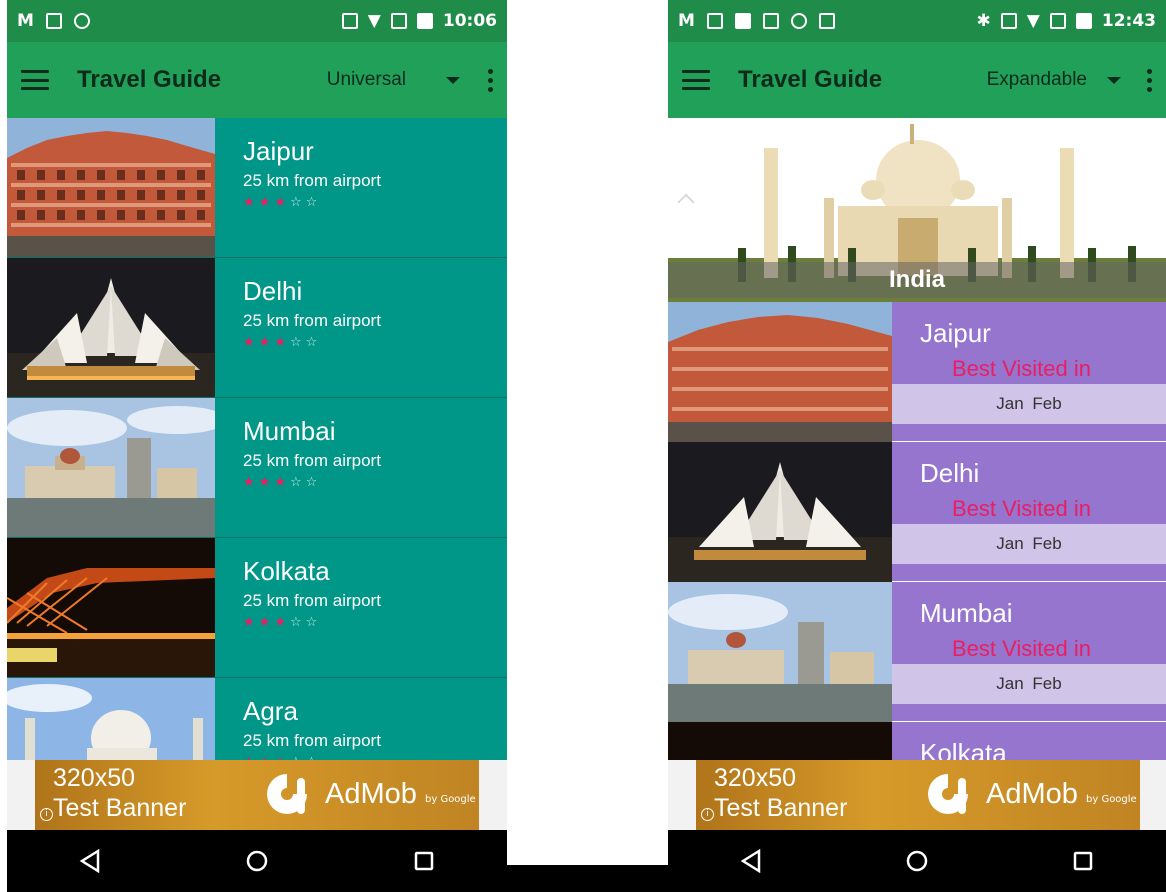 The width and height of the screenshot is (1166, 892). Describe the element at coordinates (1128, 21) in the screenshot. I see `clock: 12:43` at that location.